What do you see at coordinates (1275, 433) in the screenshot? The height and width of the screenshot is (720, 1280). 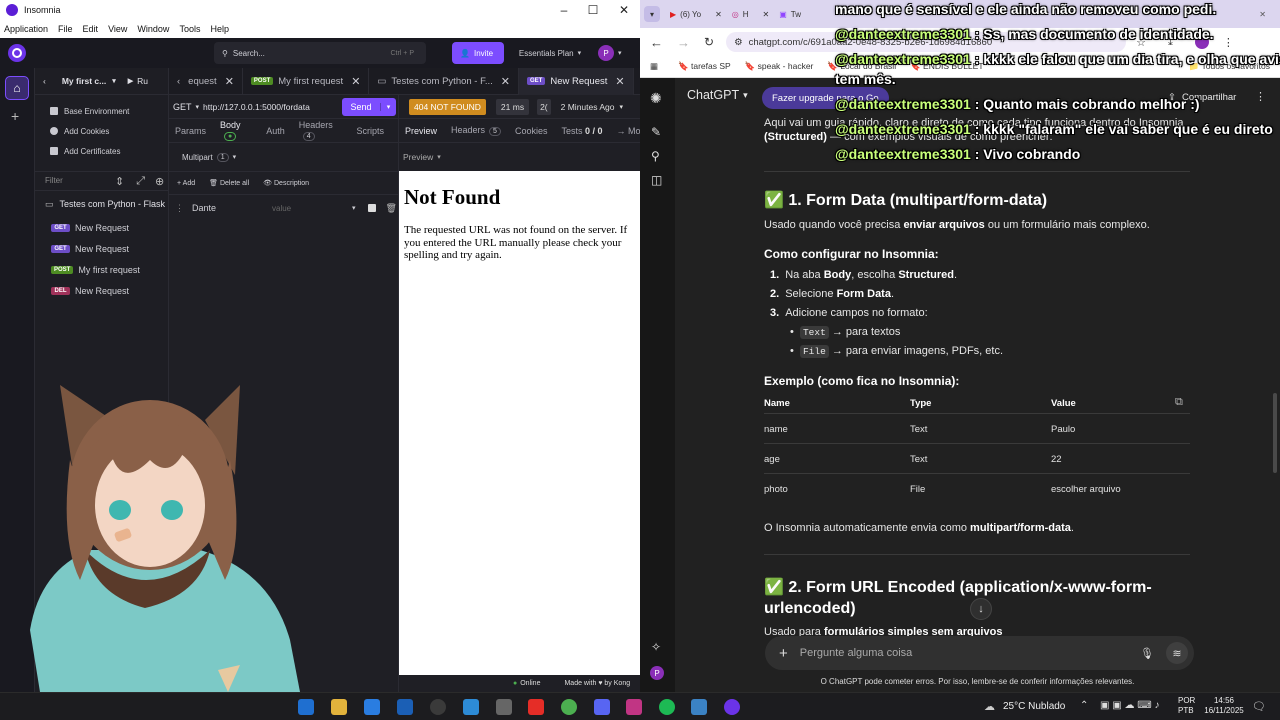 I see `scrollbar` at bounding box center [1275, 433].